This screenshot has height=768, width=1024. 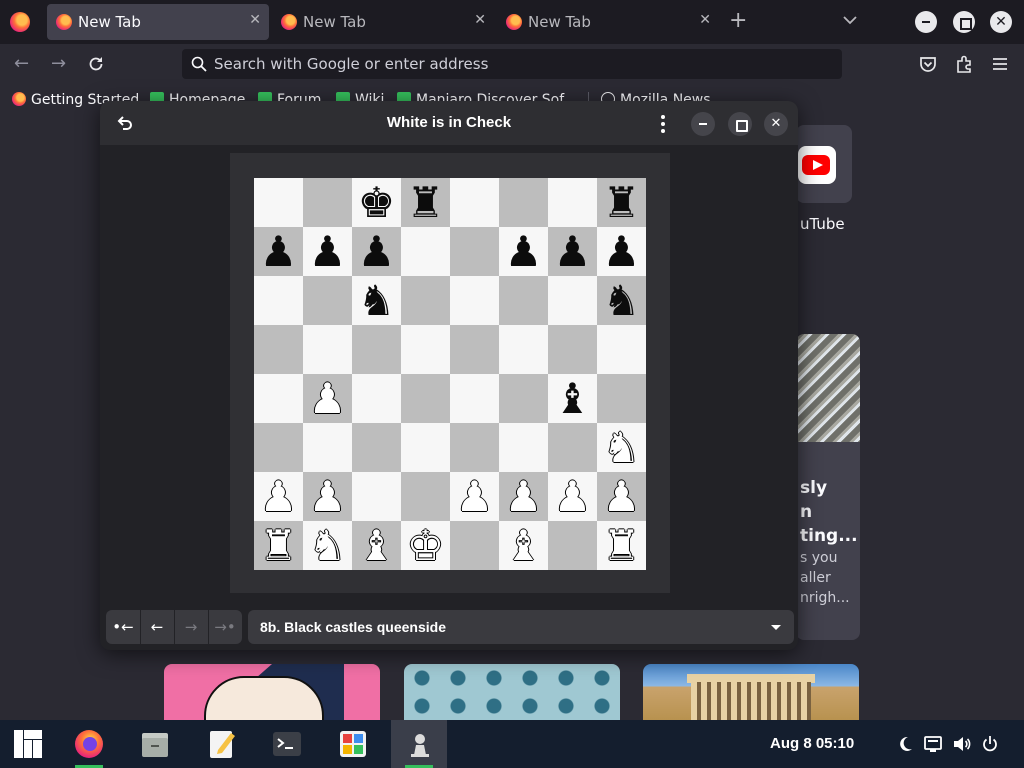 I want to click on search-input, so click(x=514, y=64).